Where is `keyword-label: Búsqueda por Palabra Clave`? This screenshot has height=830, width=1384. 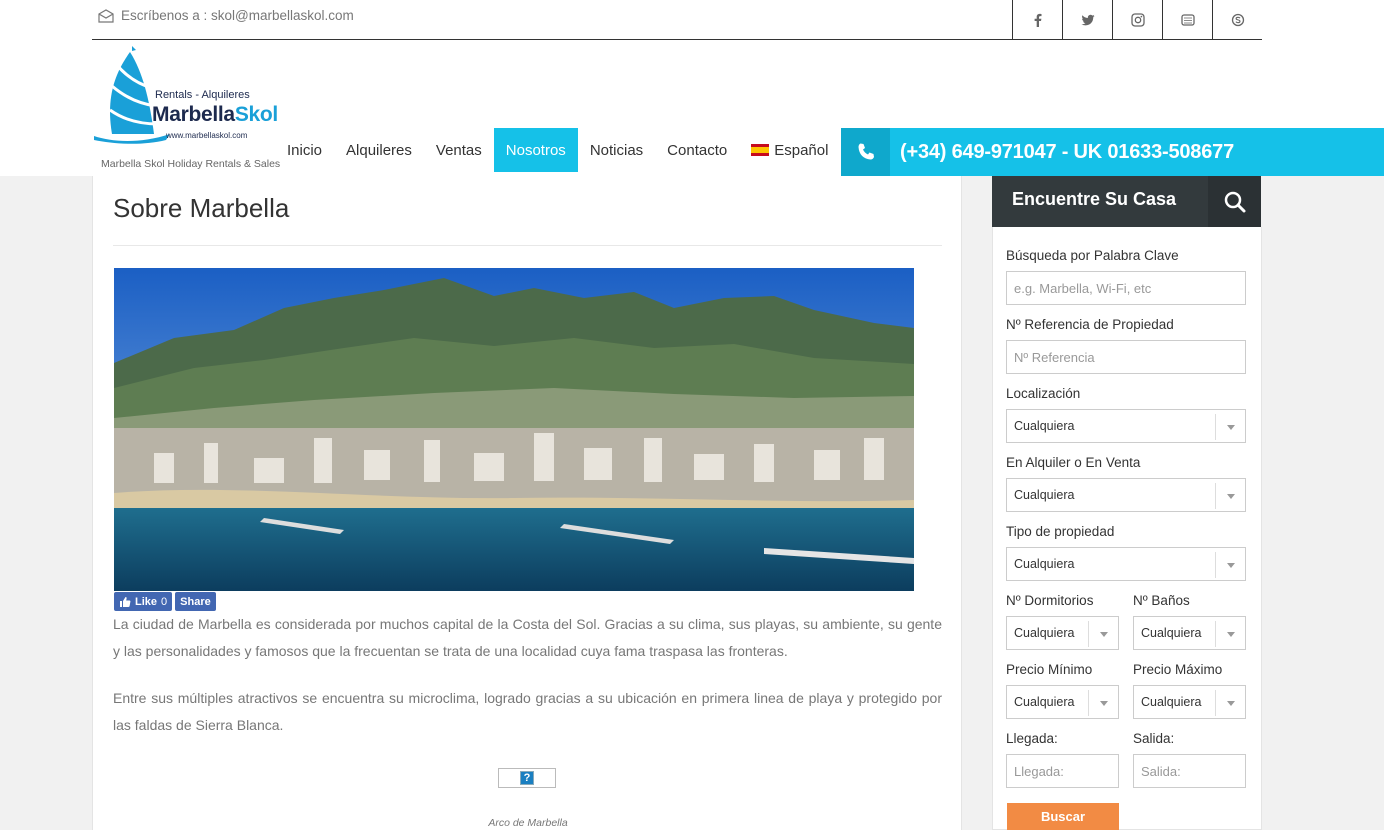 keyword-label: Búsqueda por Palabra Clave is located at coordinates (1092, 255).